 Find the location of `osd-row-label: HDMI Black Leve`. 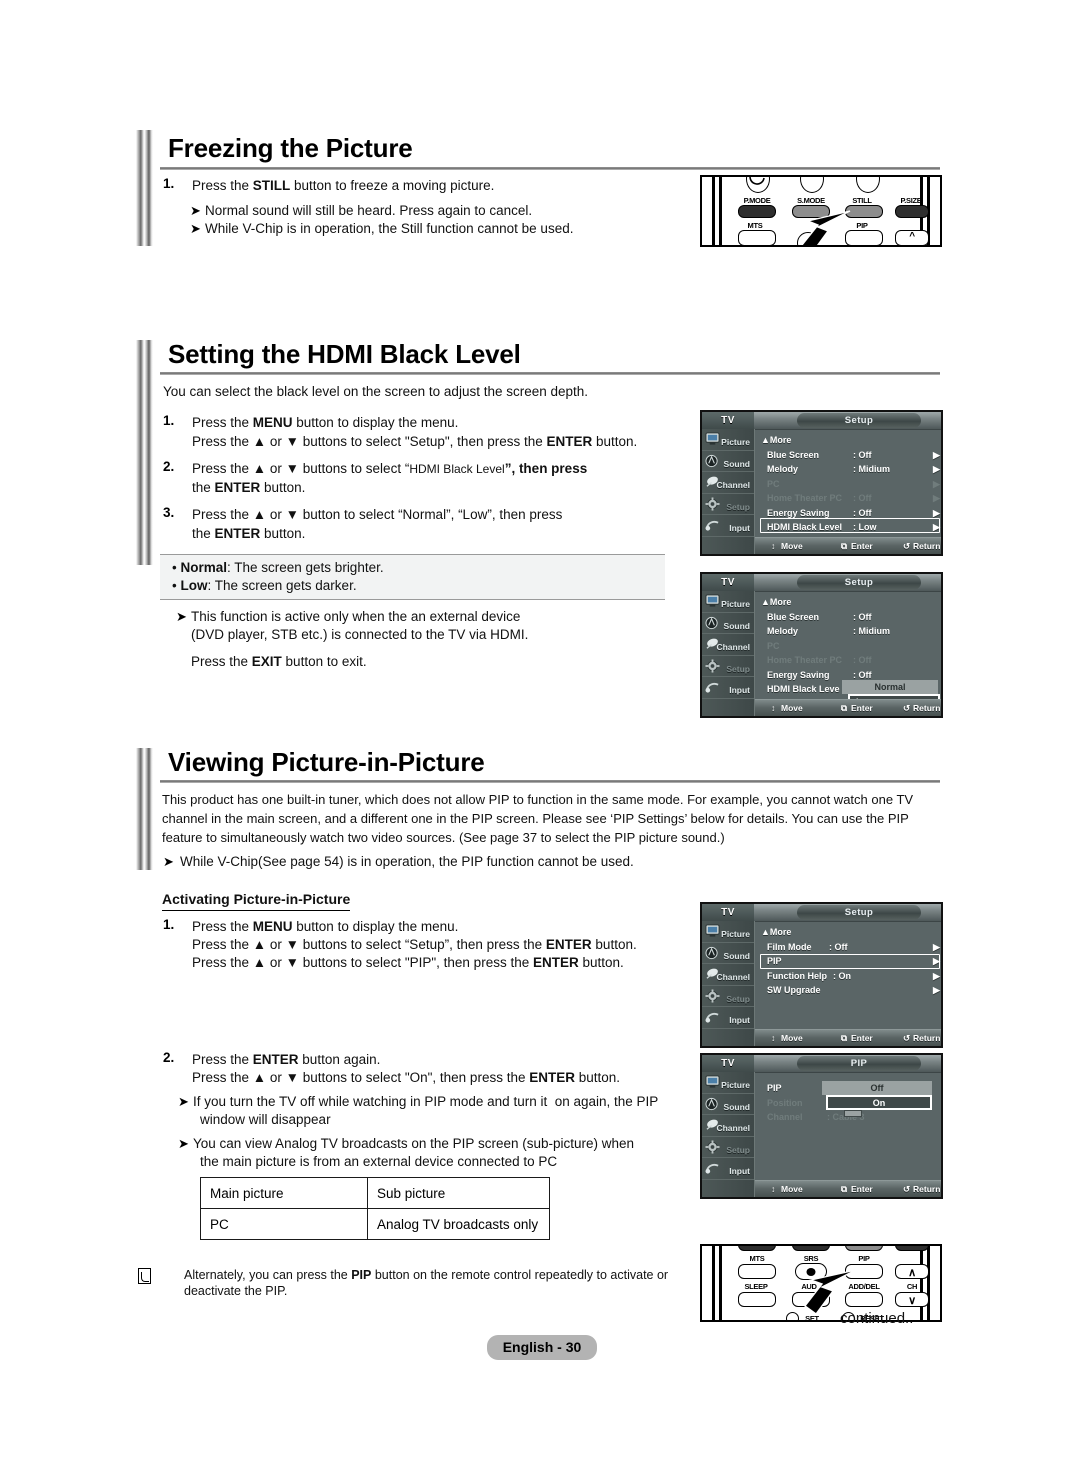

osd-row-label: HDMI Black Leve is located at coordinates (803, 689).